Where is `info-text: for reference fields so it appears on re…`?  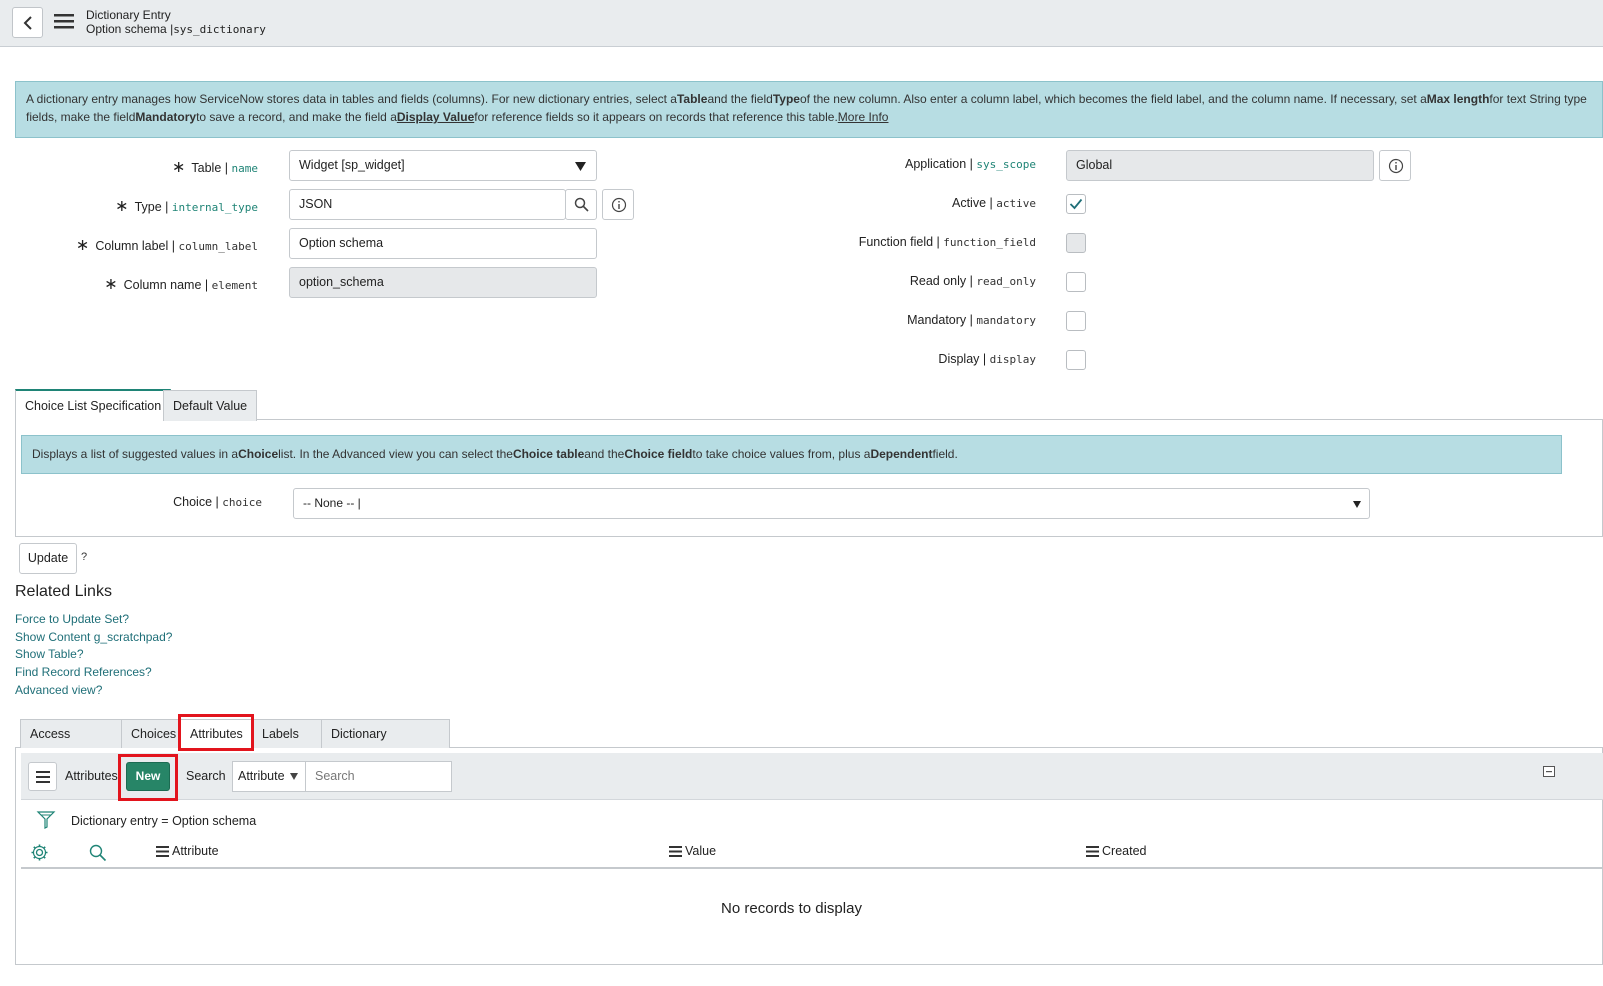
info-text: for reference fields so it appears on re… is located at coordinates (656, 117).